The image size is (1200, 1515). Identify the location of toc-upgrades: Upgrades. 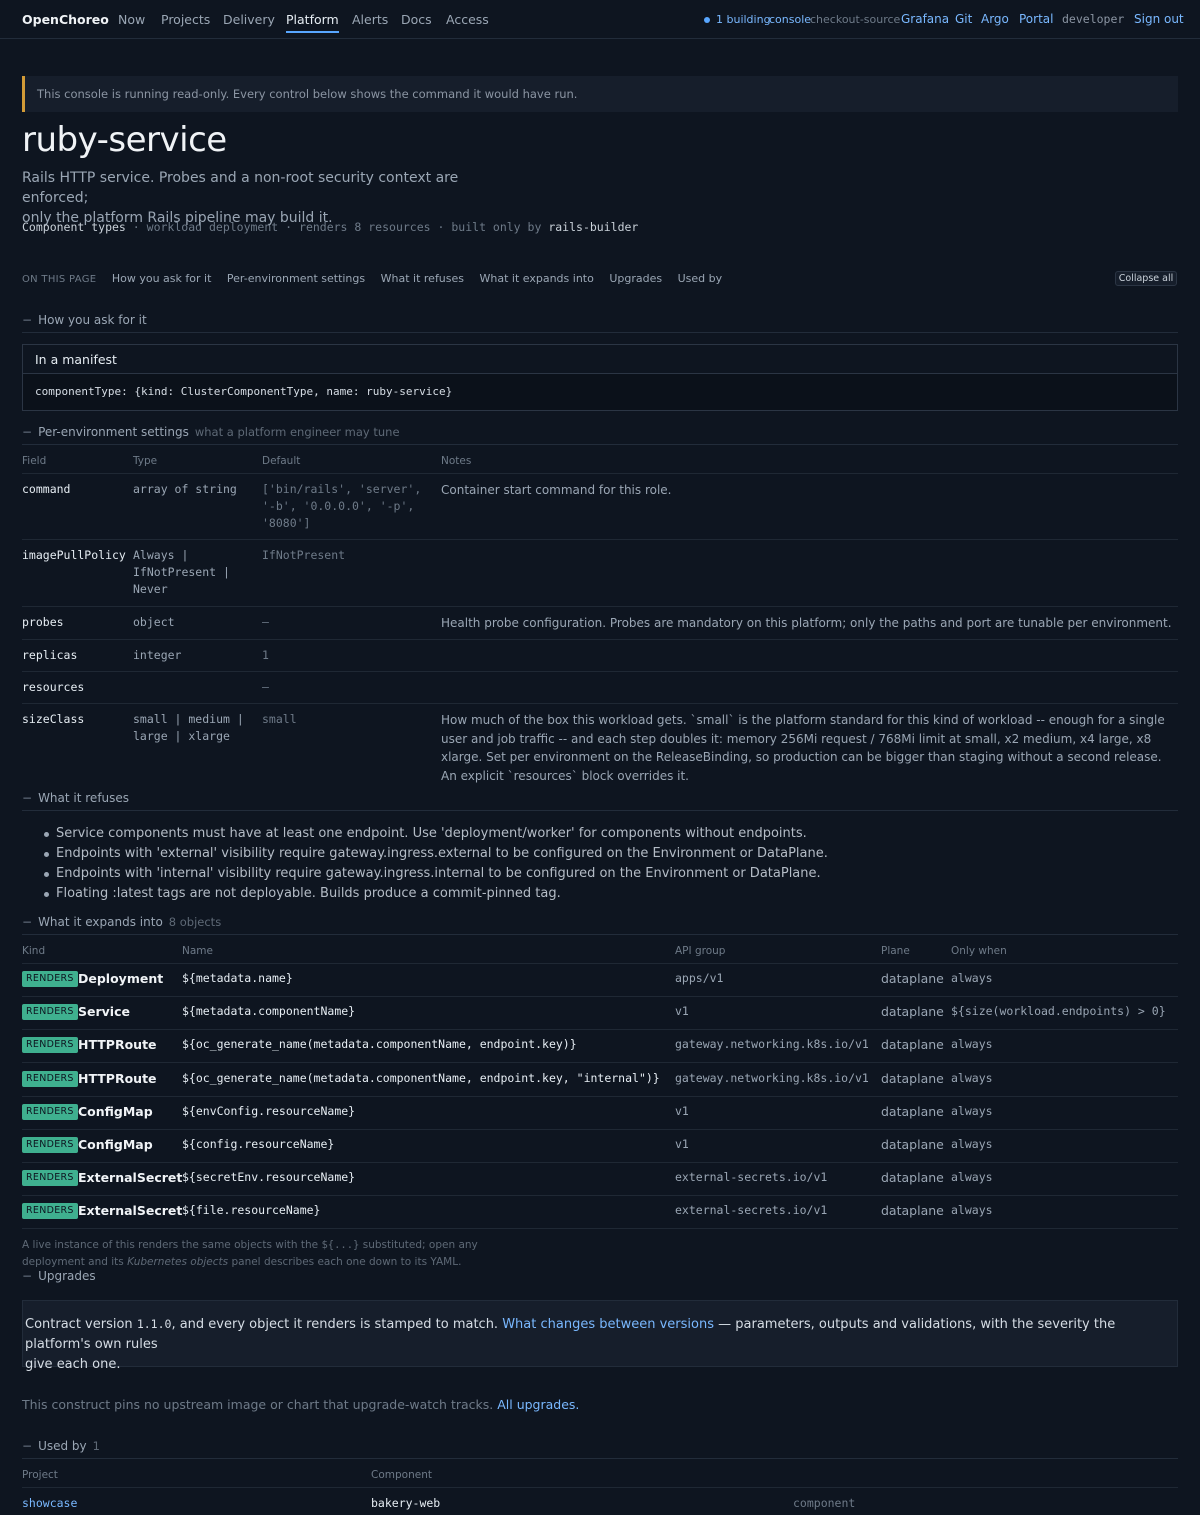
(635, 278).